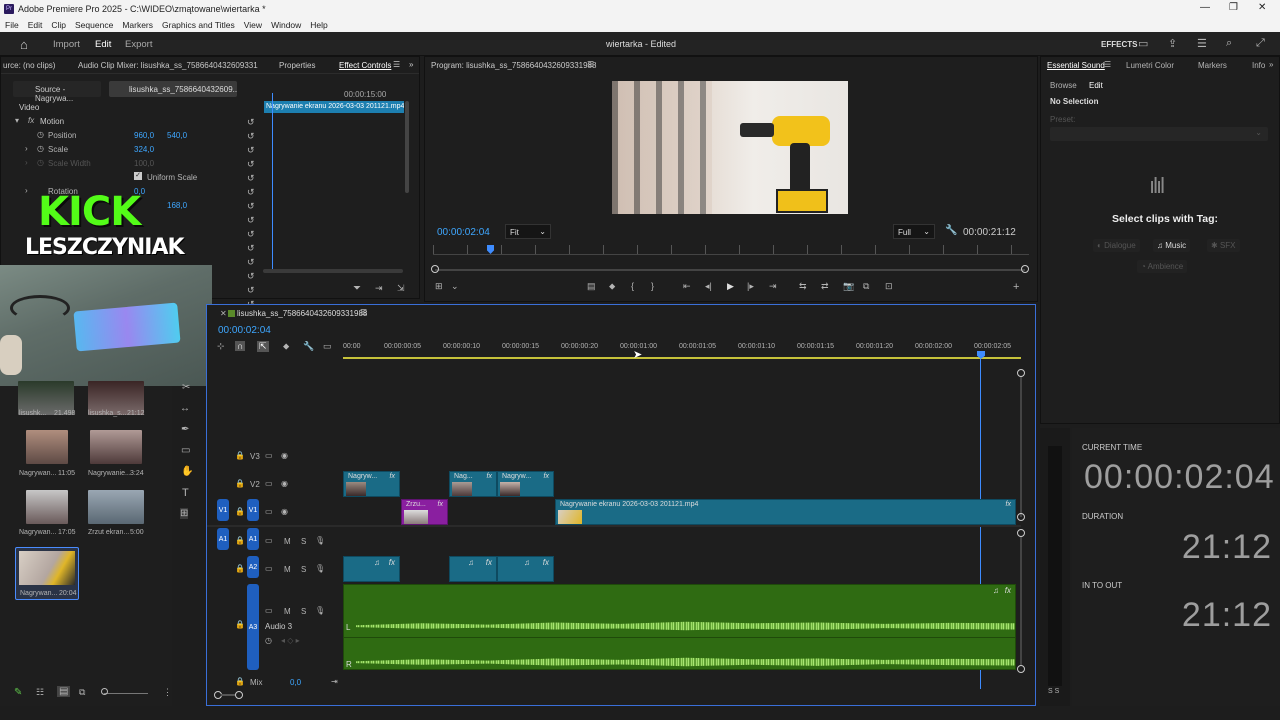 This screenshot has height=720, width=1280. I want to click on export-frame-icon: ⇲, so click(401, 288).